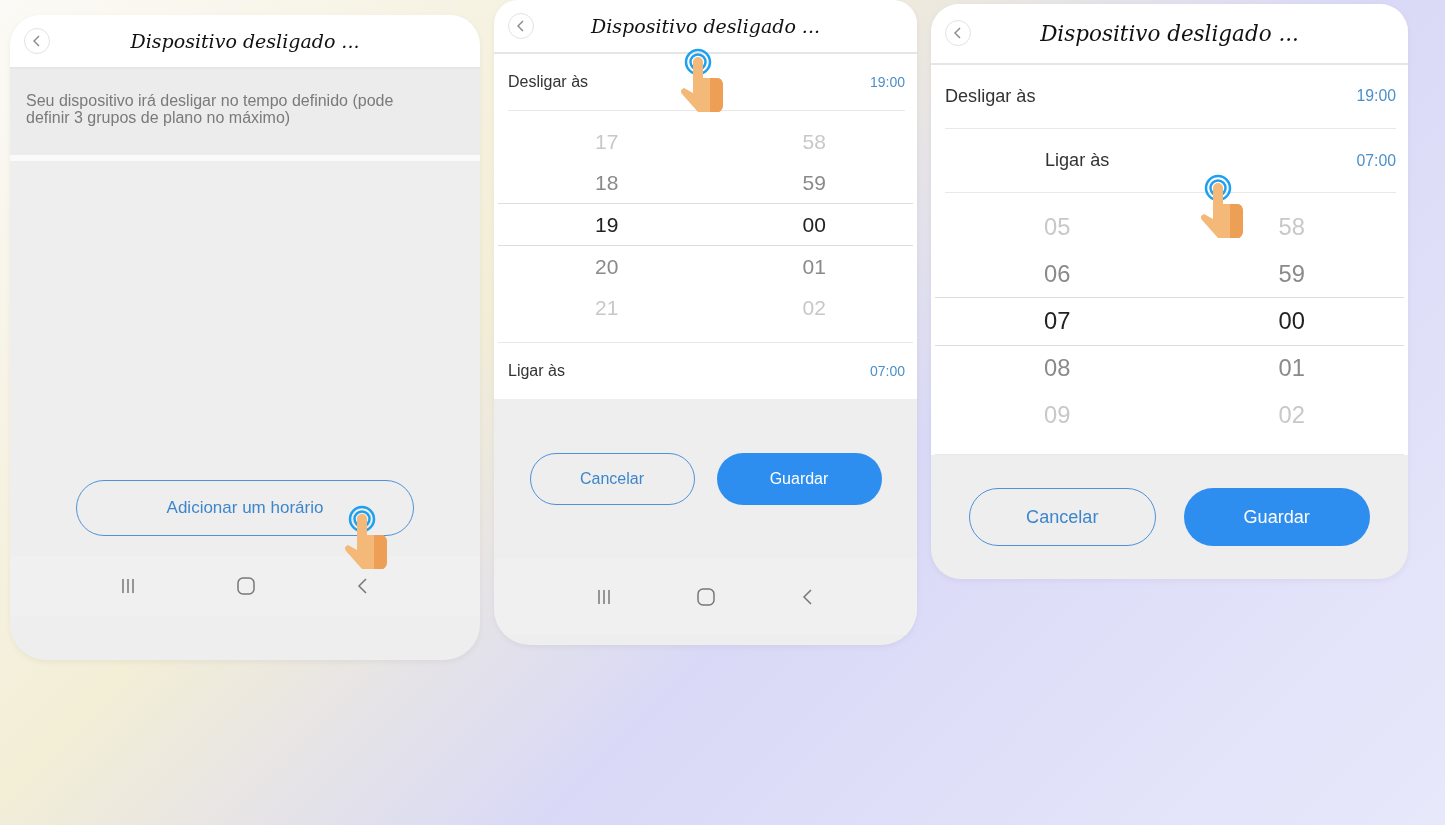 Image resolution: width=1445 pixels, height=825 pixels. Describe the element at coordinates (1170, 96) in the screenshot. I see `time-setting-row: Desligar às 19:00` at that location.